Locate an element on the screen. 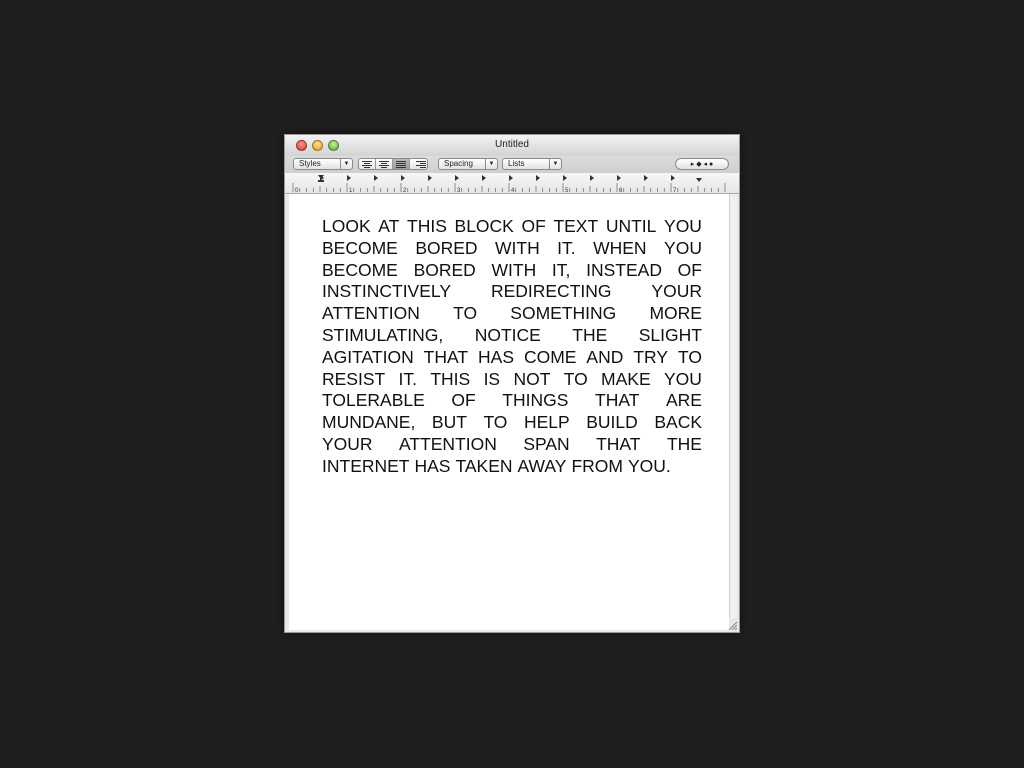  styles-popup: Styles ▼ is located at coordinates (323, 164).